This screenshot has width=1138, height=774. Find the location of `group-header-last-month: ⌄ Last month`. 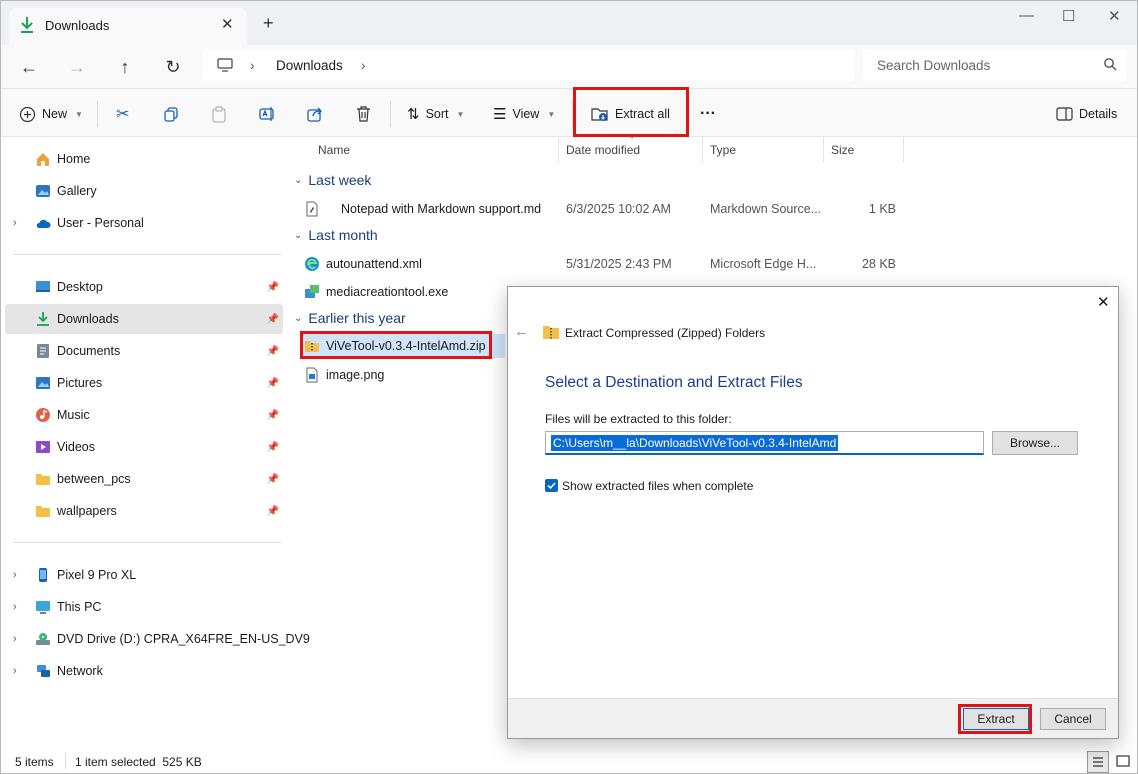

group-header-last-month: ⌄ Last month is located at coordinates (336, 235).